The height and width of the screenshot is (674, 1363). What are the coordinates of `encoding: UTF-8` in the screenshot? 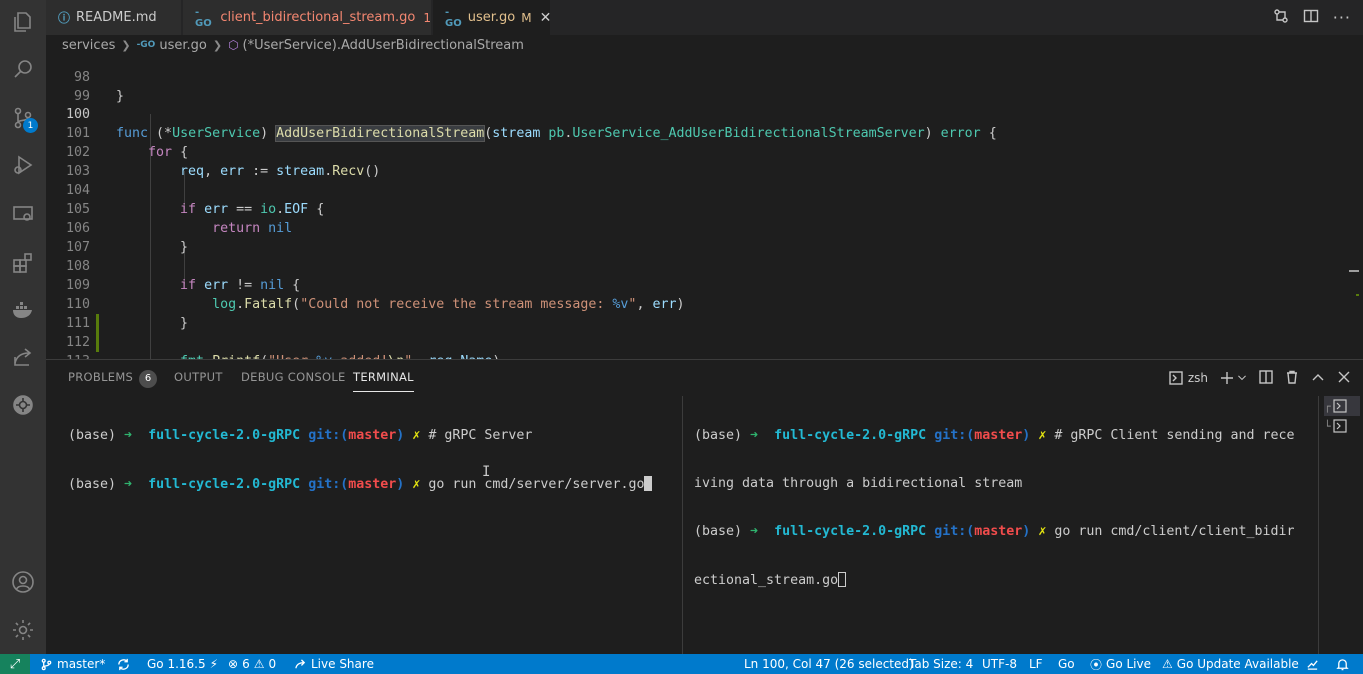 It's located at (999, 664).